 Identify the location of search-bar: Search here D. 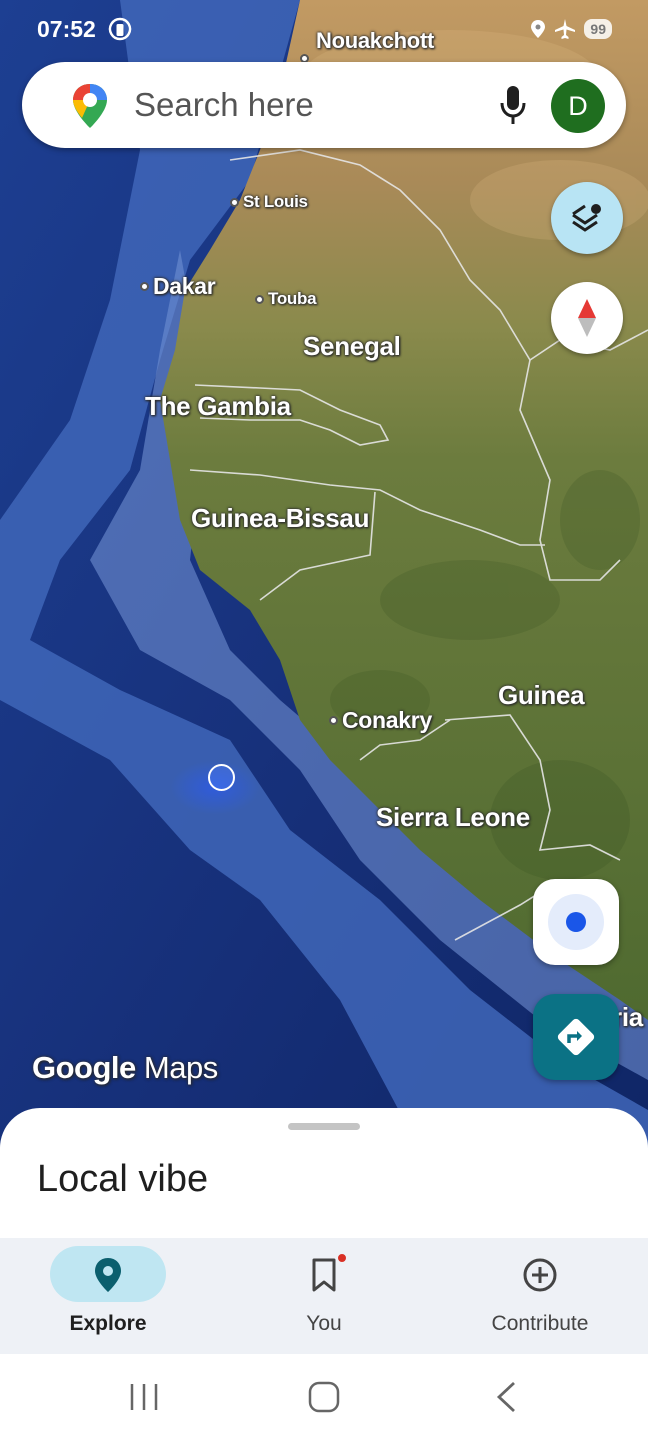
(324, 105).